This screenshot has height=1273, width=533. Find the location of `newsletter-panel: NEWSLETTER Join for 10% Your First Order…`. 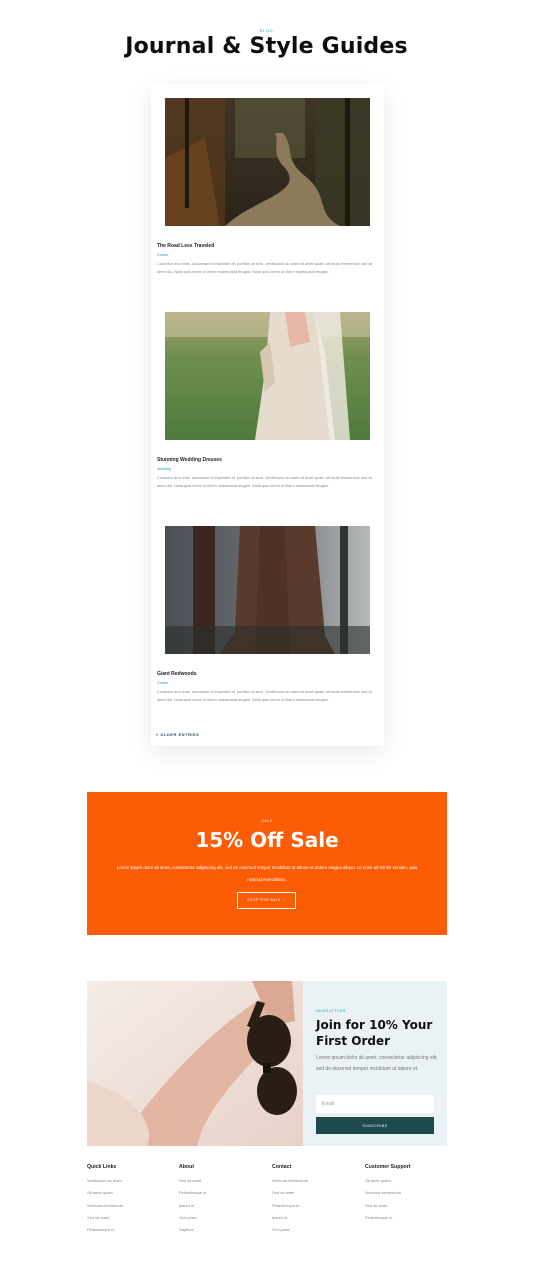

newsletter-panel: NEWSLETTER Join for 10% Your First Order… is located at coordinates (375, 1063).